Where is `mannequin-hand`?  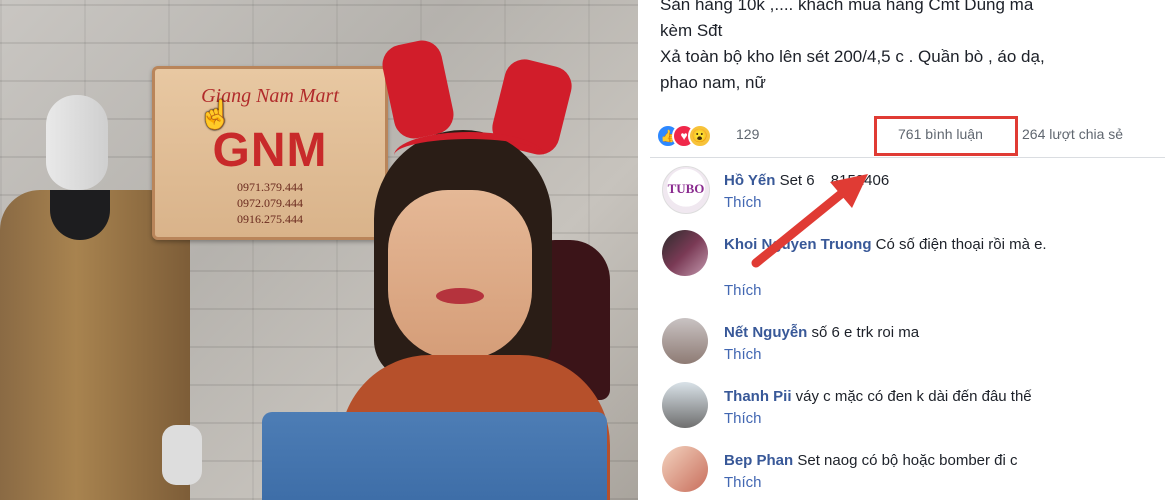 mannequin-hand is located at coordinates (182, 455).